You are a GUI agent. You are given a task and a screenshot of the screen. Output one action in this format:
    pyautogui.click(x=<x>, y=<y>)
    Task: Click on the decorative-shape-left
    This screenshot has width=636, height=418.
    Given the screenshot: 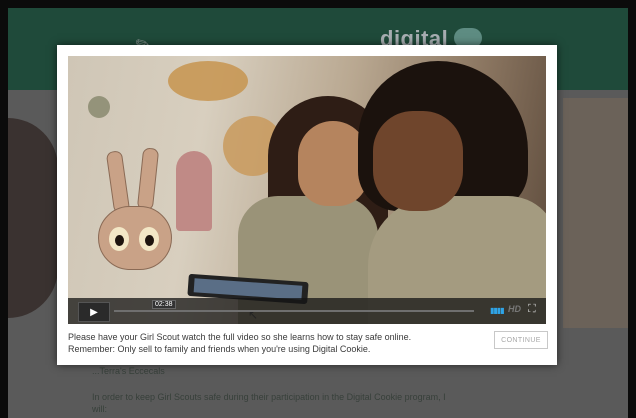 What is the action you would take?
    pyautogui.click(x=33, y=218)
    